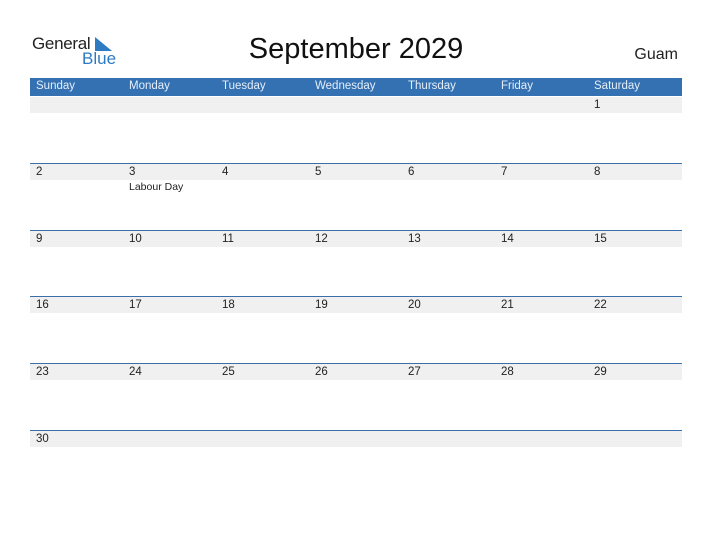  I want to click on day-number: 1, so click(597, 105).